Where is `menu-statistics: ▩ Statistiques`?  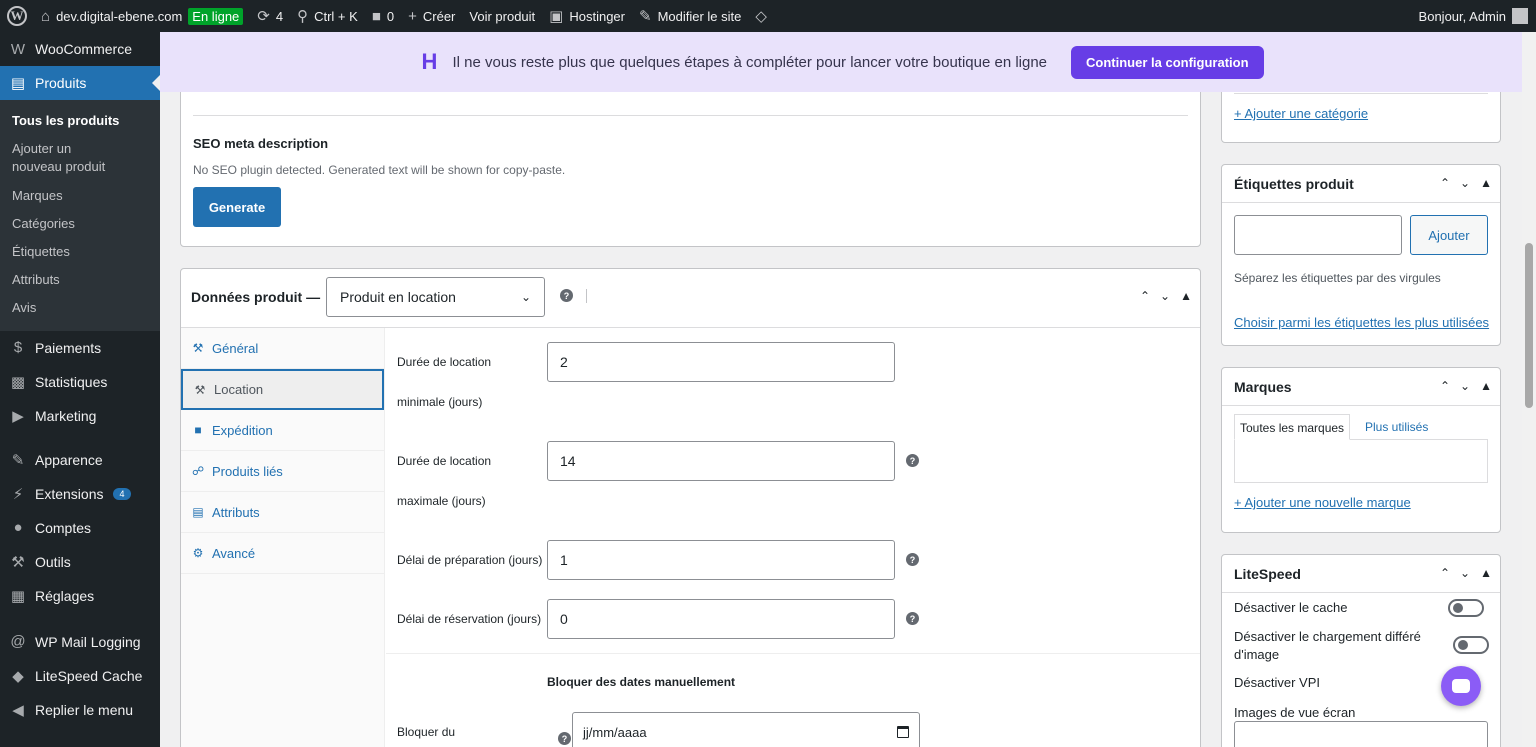
menu-statistics: ▩ Statistiques is located at coordinates (80, 382).